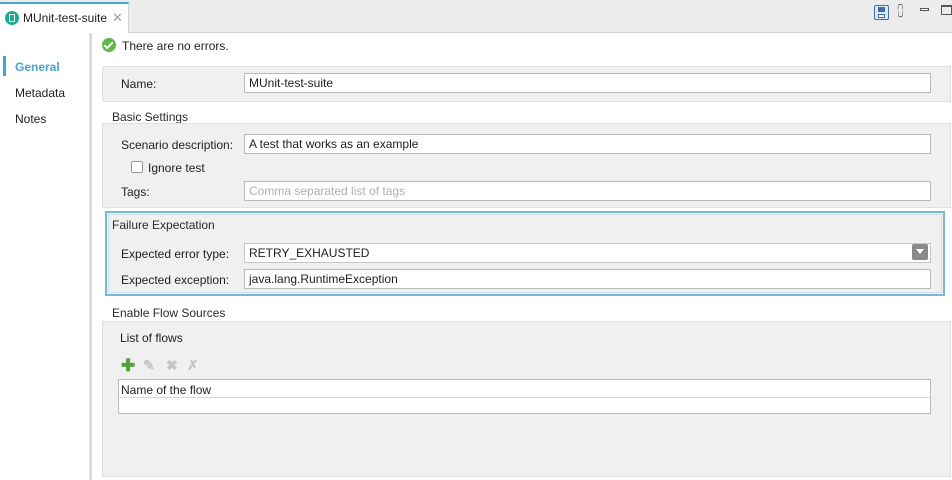  Describe the element at coordinates (193, 365) in the screenshot. I see `clear-all-icon: ✗` at that location.